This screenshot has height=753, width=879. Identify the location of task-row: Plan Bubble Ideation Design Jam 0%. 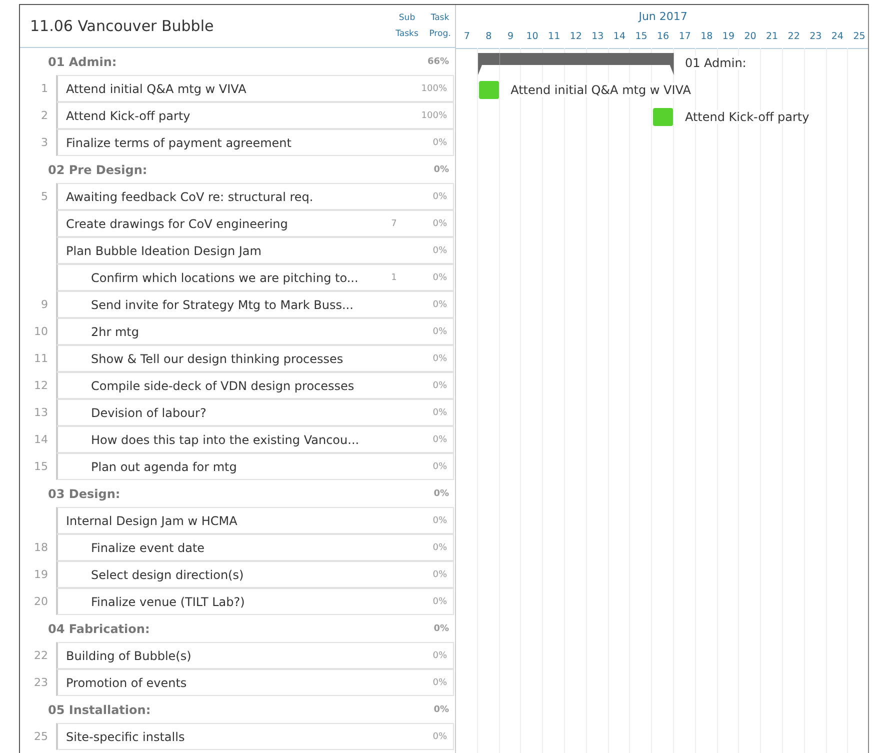
(255, 250).